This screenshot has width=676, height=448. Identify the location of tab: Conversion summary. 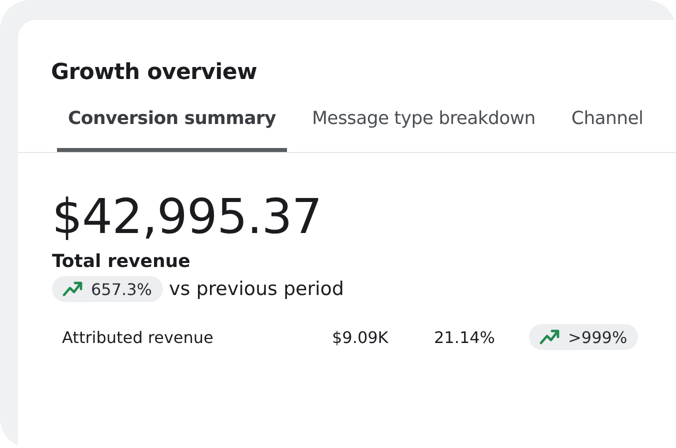
(172, 123).